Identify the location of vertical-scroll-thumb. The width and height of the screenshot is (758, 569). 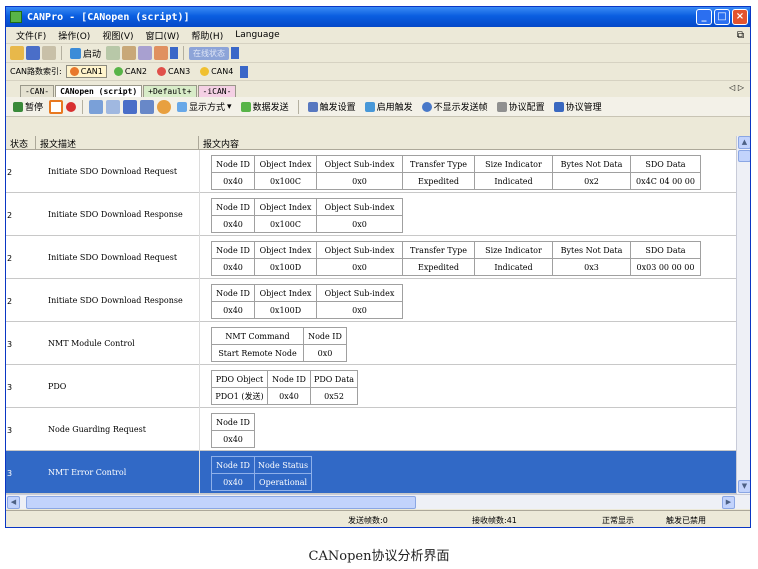
(744, 156).